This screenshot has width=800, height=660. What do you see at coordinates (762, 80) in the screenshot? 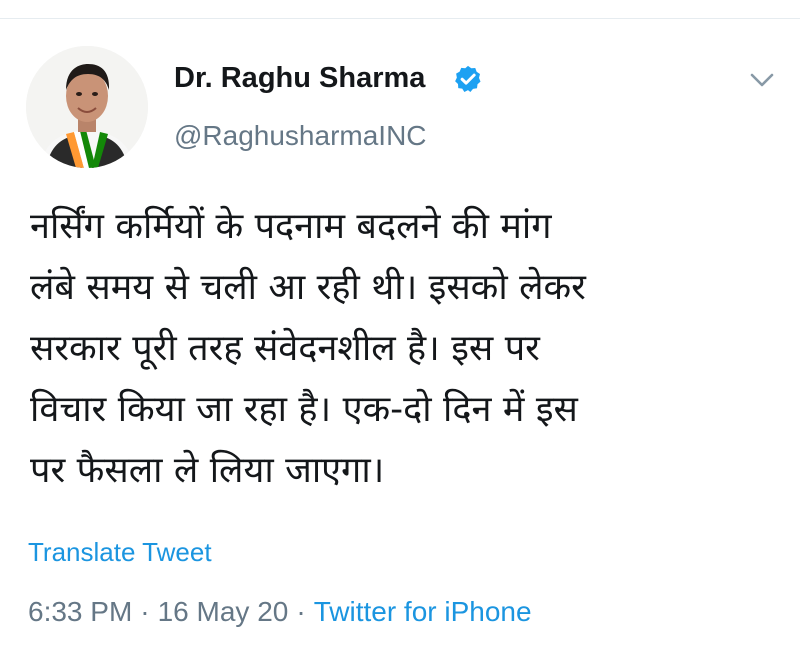
I see `chevron-down-icon` at bounding box center [762, 80].